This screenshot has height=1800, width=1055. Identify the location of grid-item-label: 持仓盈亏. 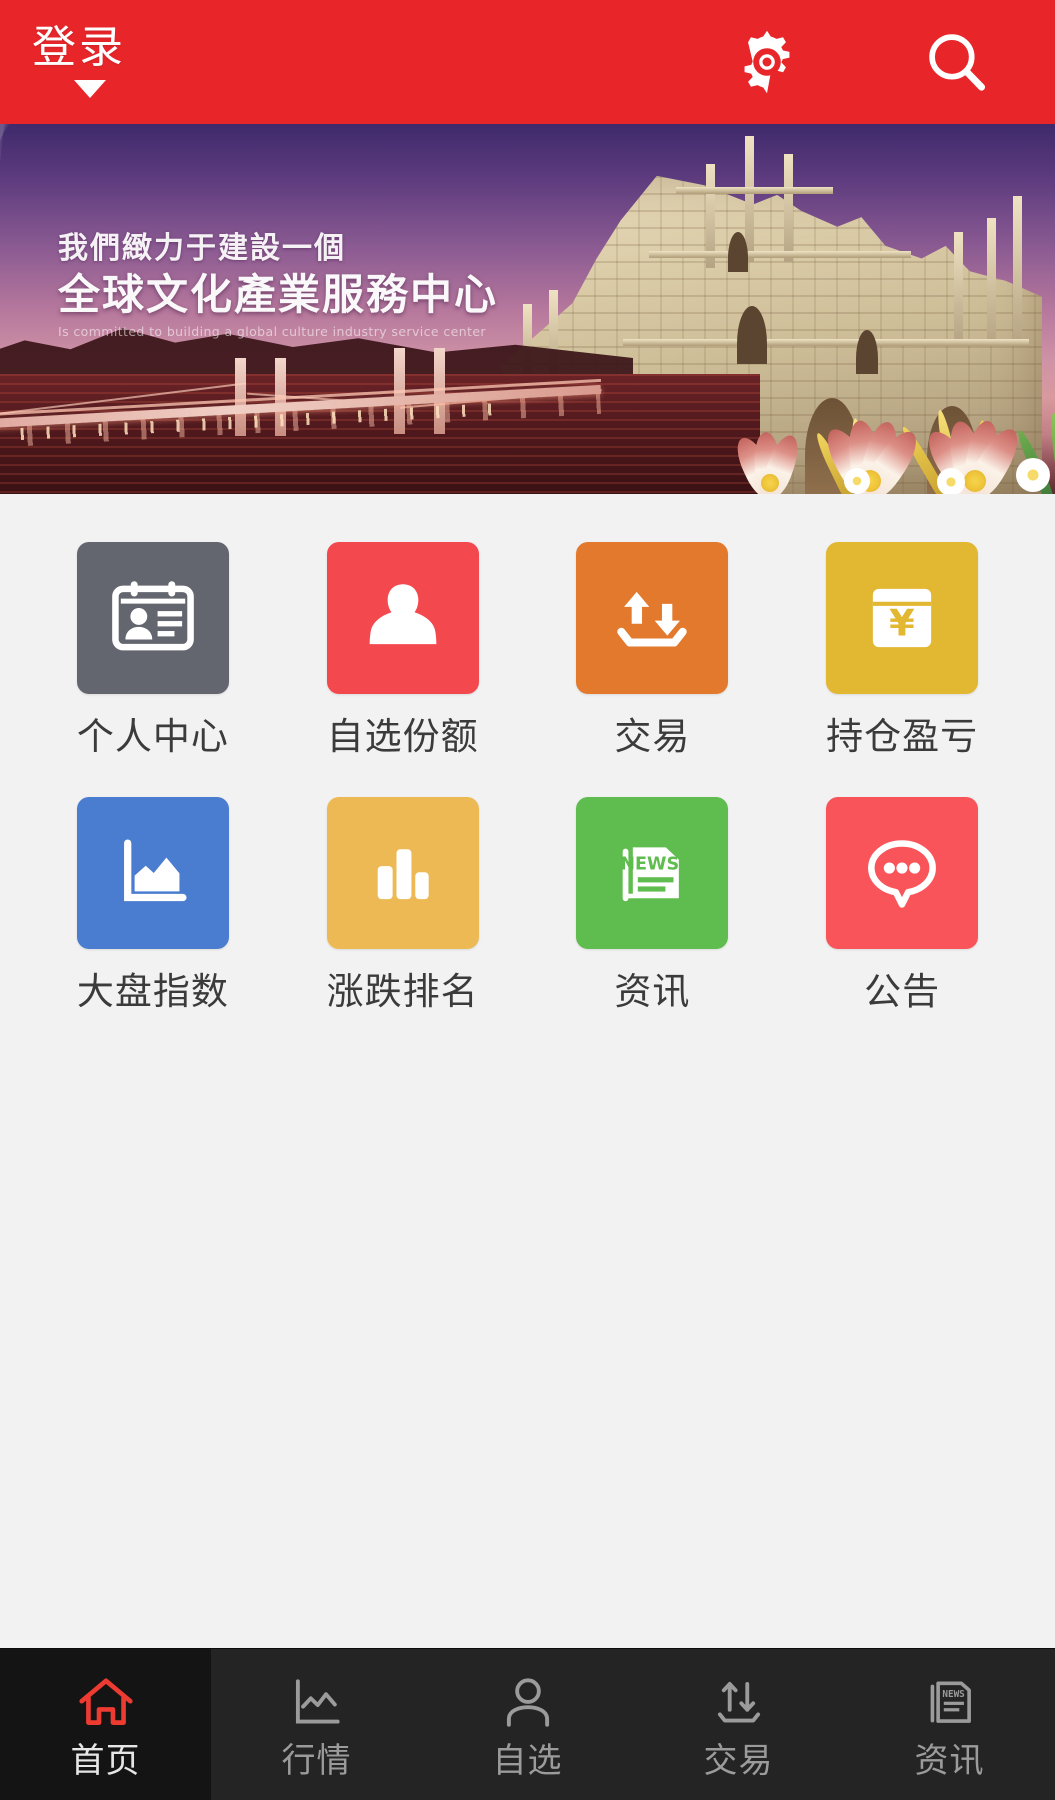
(902, 736).